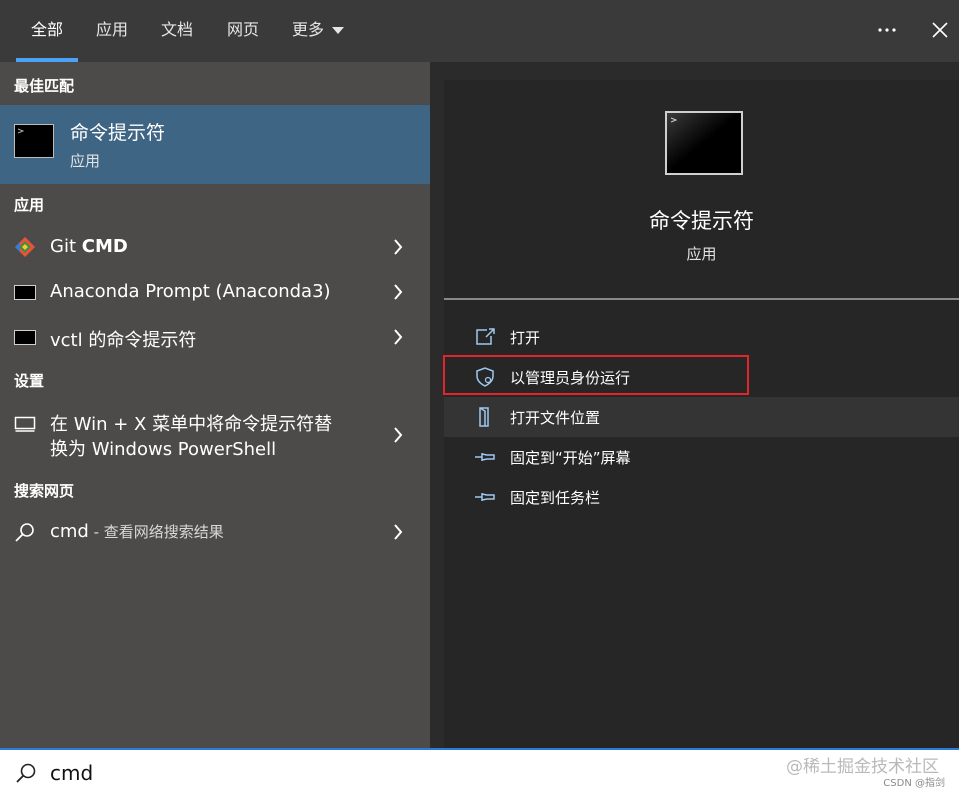  I want to click on settings-item-line2: 换为 Windows PowerShell, so click(163, 449).